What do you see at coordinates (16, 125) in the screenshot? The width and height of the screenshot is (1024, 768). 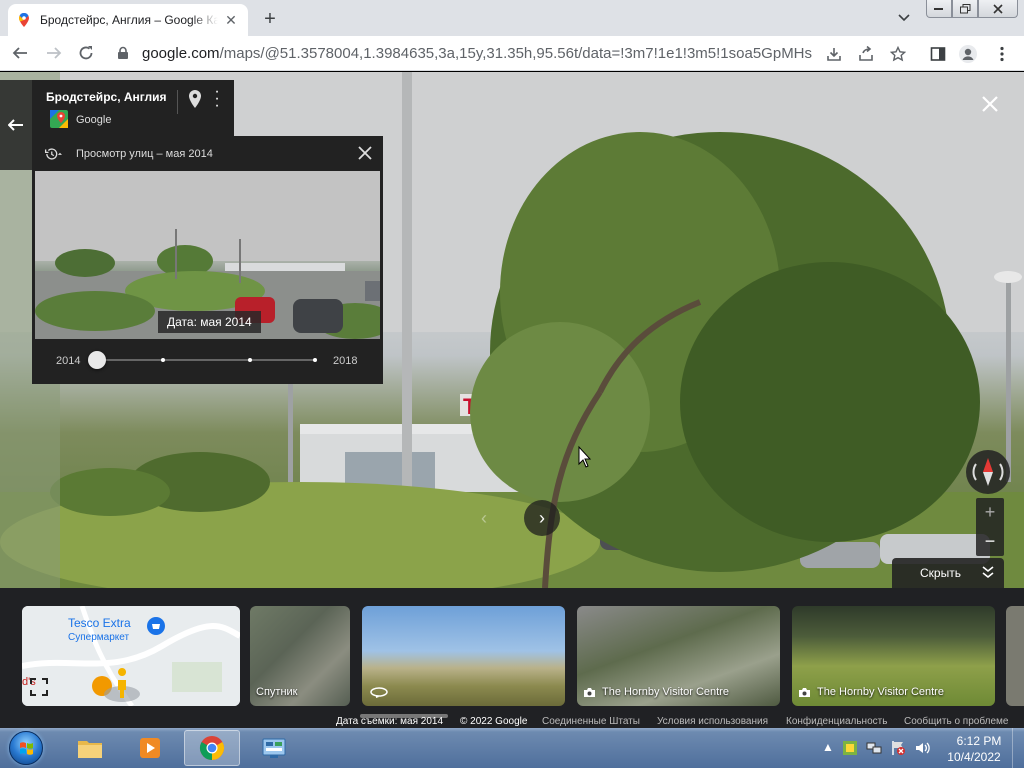 I see `street-view-back-button` at bounding box center [16, 125].